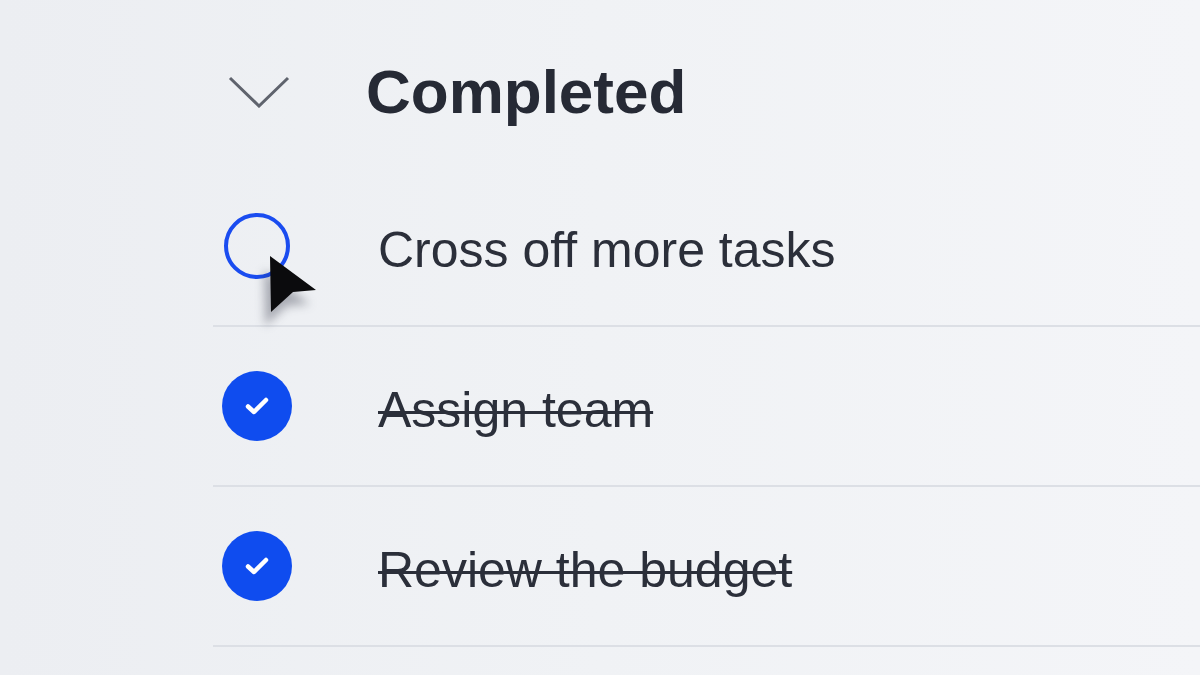  What do you see at coordinates (516, 410) in the screenshot?
I see `task-title: Assign team` at bounding box center [516, 410].